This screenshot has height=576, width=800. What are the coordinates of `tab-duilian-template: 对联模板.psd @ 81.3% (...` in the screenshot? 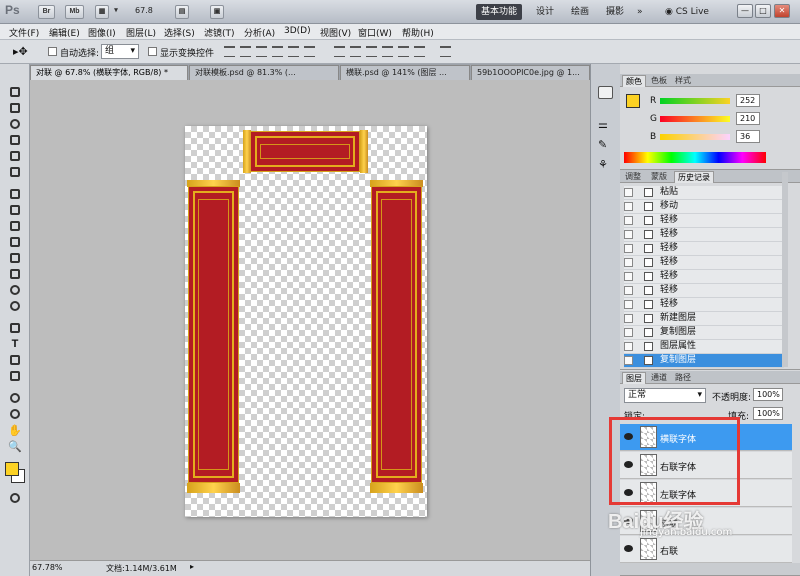 It's located at (264, 72).